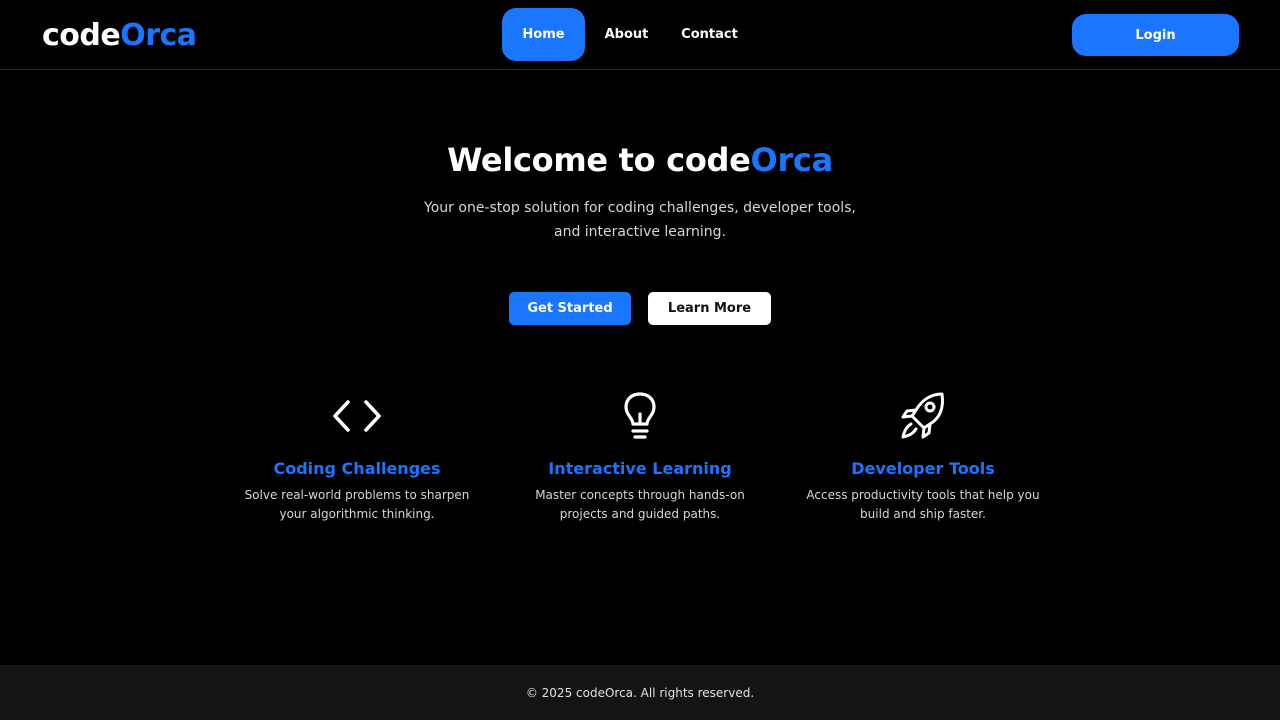 This screenshot has width=1280, height=720. What do you see at coordinates (709, 308) in the screenshot?
I see `learn-more-button: Learn More` at bounding box center [709, 308].